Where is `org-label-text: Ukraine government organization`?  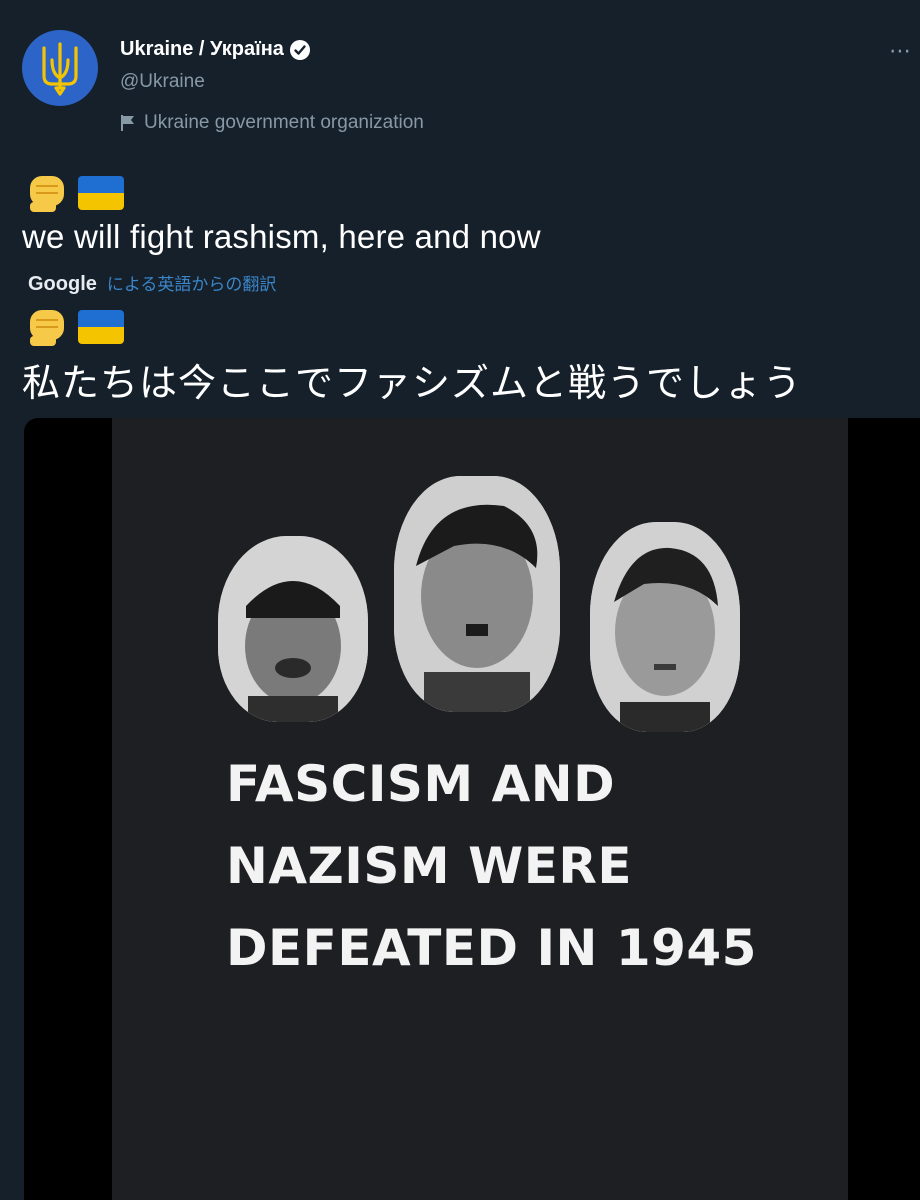 org-label-text: Ukraine government organization is located at coordinates (284, 122).